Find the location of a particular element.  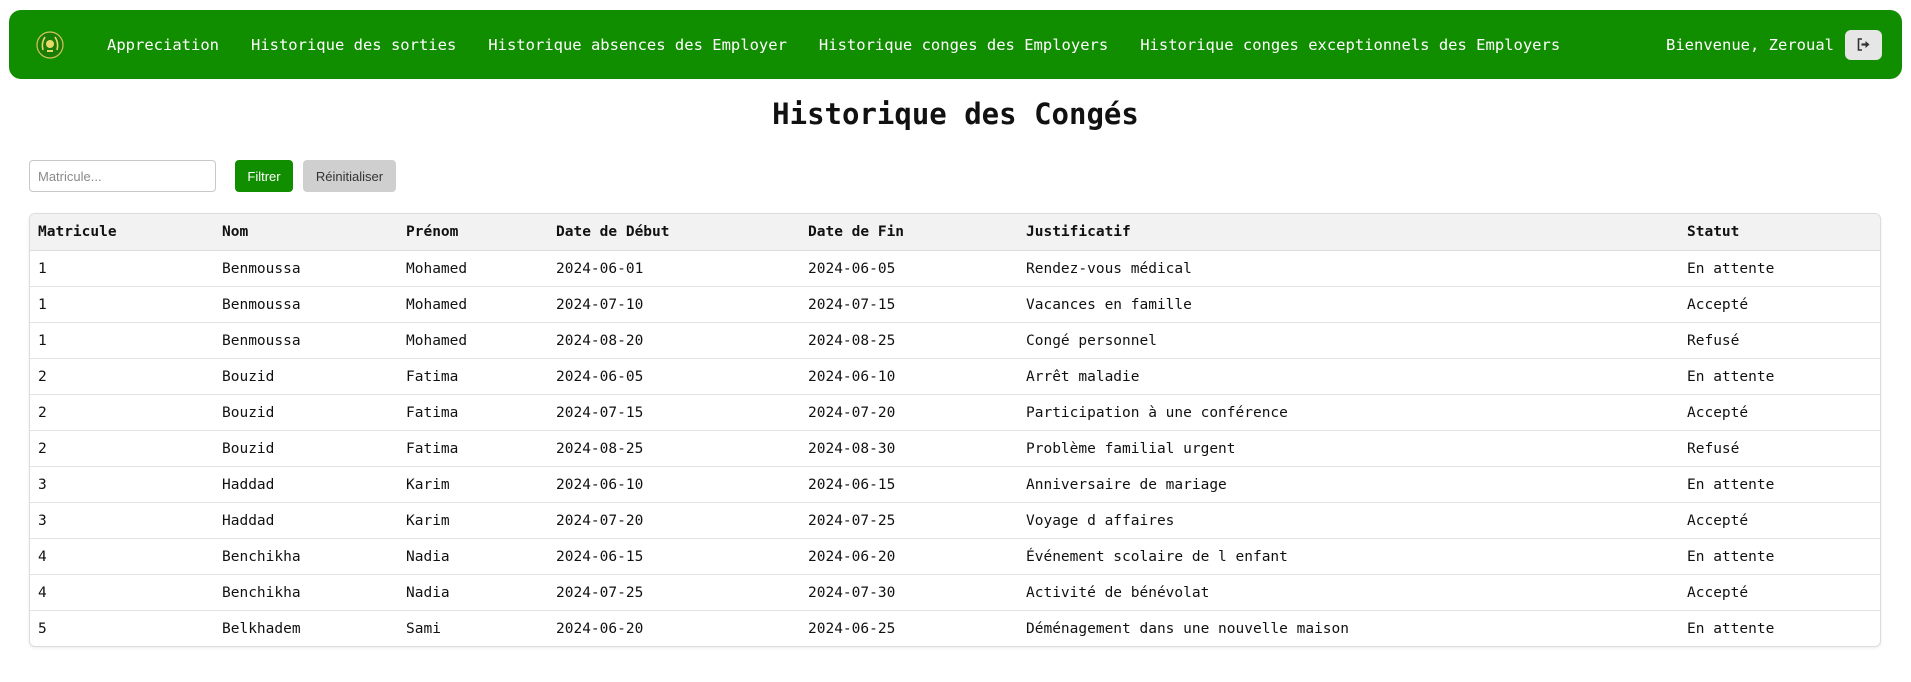

prenom-cell: Sami is located at coordinates (423, 628).